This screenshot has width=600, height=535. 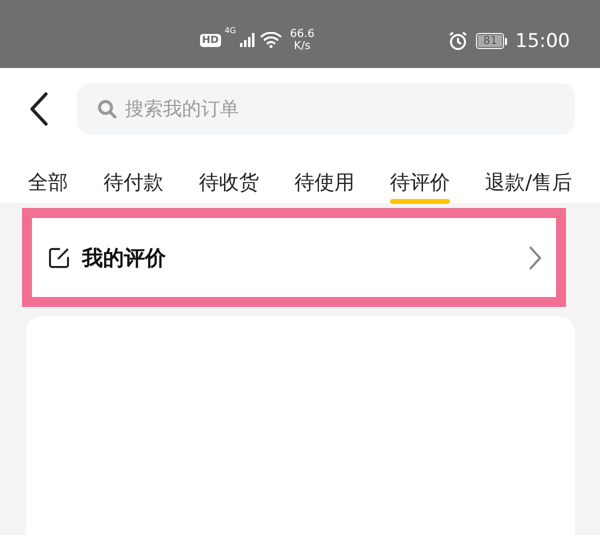 What do you see at coordinates (458, 41) in the screenshot?
I see `alarm-icon` at bounding box center [458, 41].